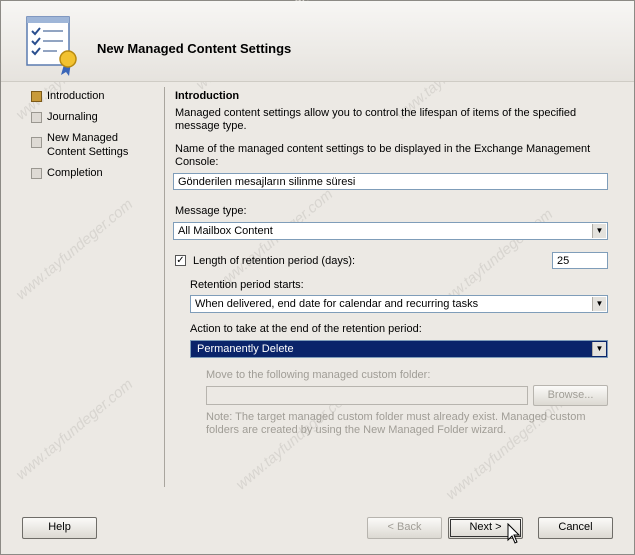 This screenshot has height=555, width=635. I want to click on step-label: Completion, so click(75, 173).